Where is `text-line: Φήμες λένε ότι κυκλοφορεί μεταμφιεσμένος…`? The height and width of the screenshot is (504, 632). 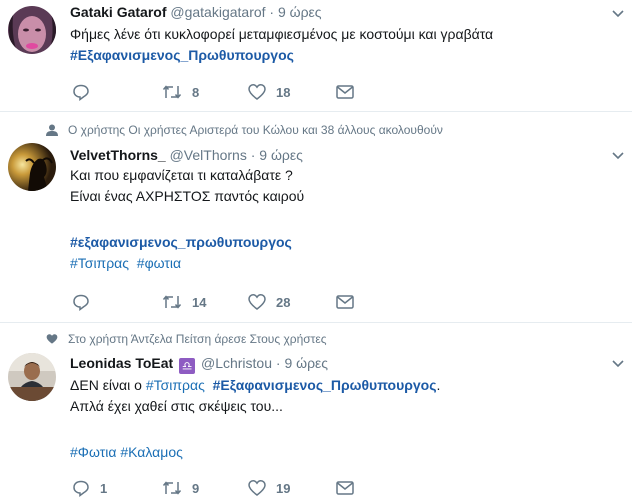
text-line: Φήμες λένε ότι κυκλοφορεί μεταμφιεσμένος… is located at coordinates (282, 34).